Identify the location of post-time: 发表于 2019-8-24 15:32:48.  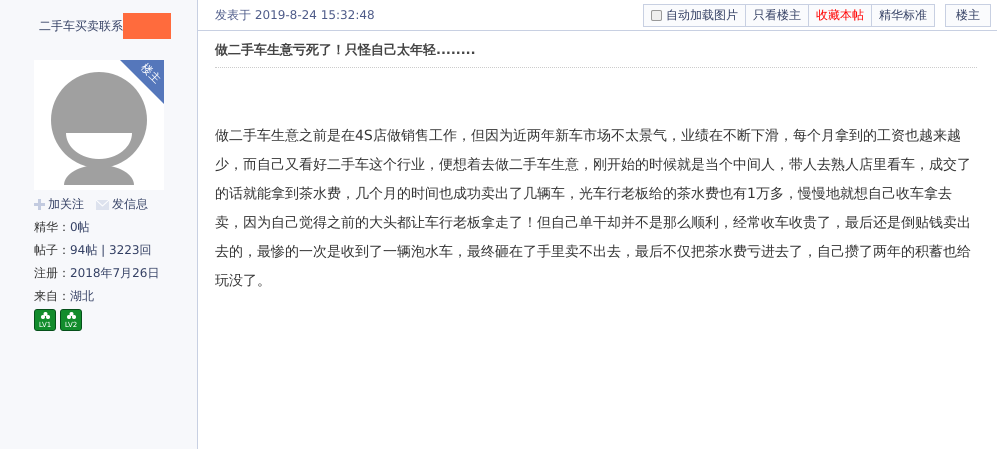
(295, 15).